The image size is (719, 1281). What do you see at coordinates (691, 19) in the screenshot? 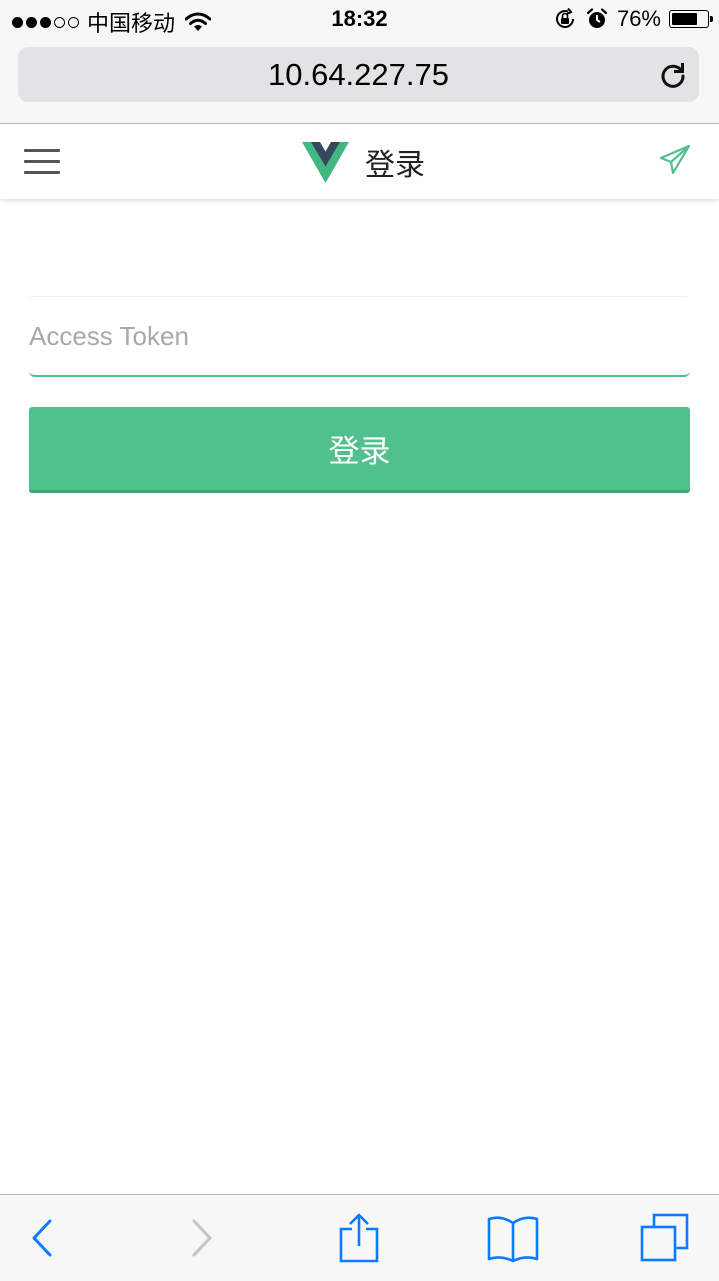
I see `battery-icon` at bounding box center [691, 19].